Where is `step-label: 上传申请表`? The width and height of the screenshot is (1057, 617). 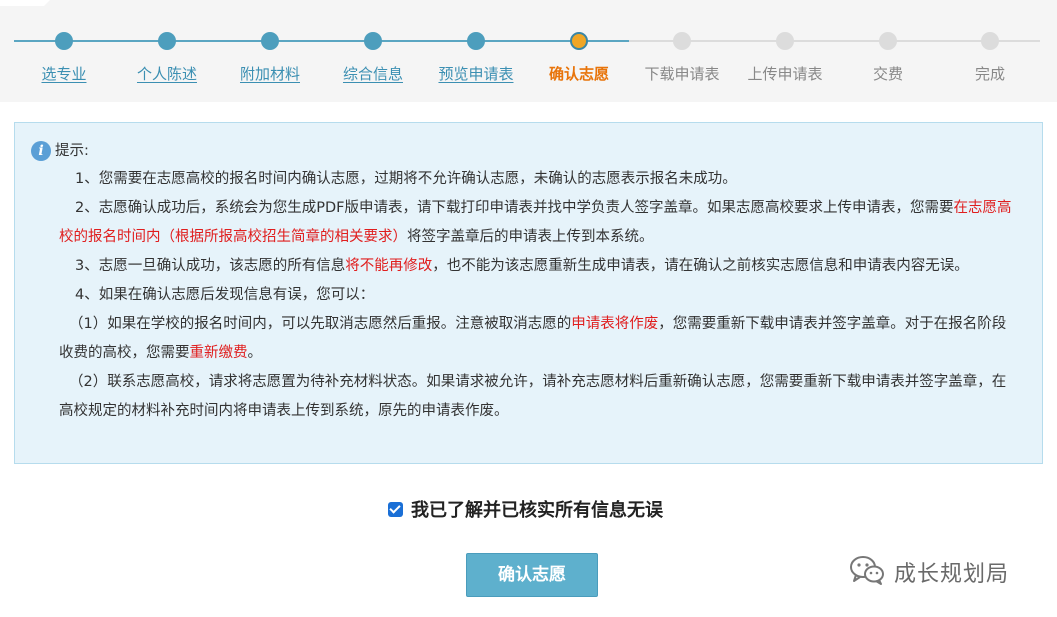 step-label: 上传申请表 is located at coordinates (785, 74).